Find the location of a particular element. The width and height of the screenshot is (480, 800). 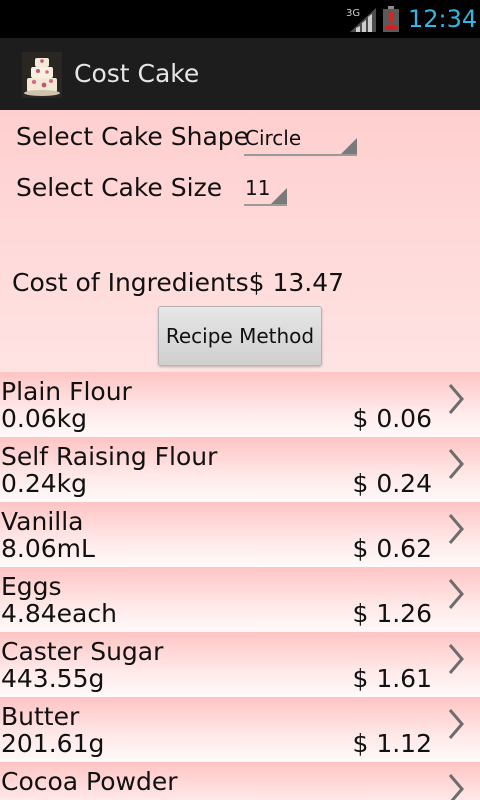

ingredient-name: Self Raising Flour is located at coordinates (109, 456).